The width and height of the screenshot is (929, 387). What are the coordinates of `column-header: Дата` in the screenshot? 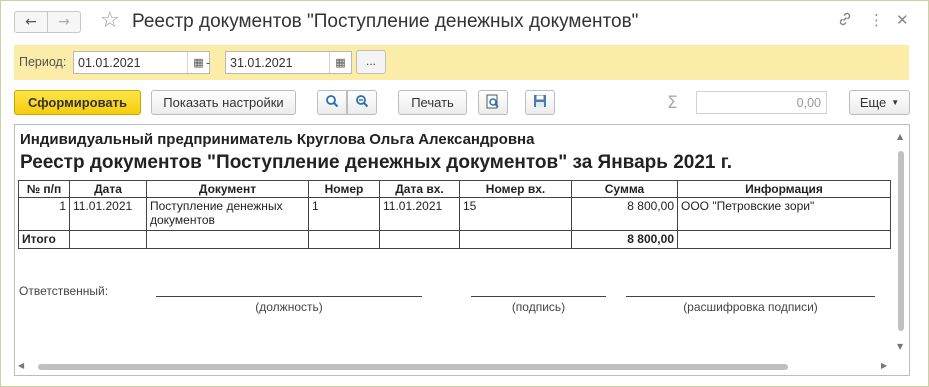 It's located at (108, 189).